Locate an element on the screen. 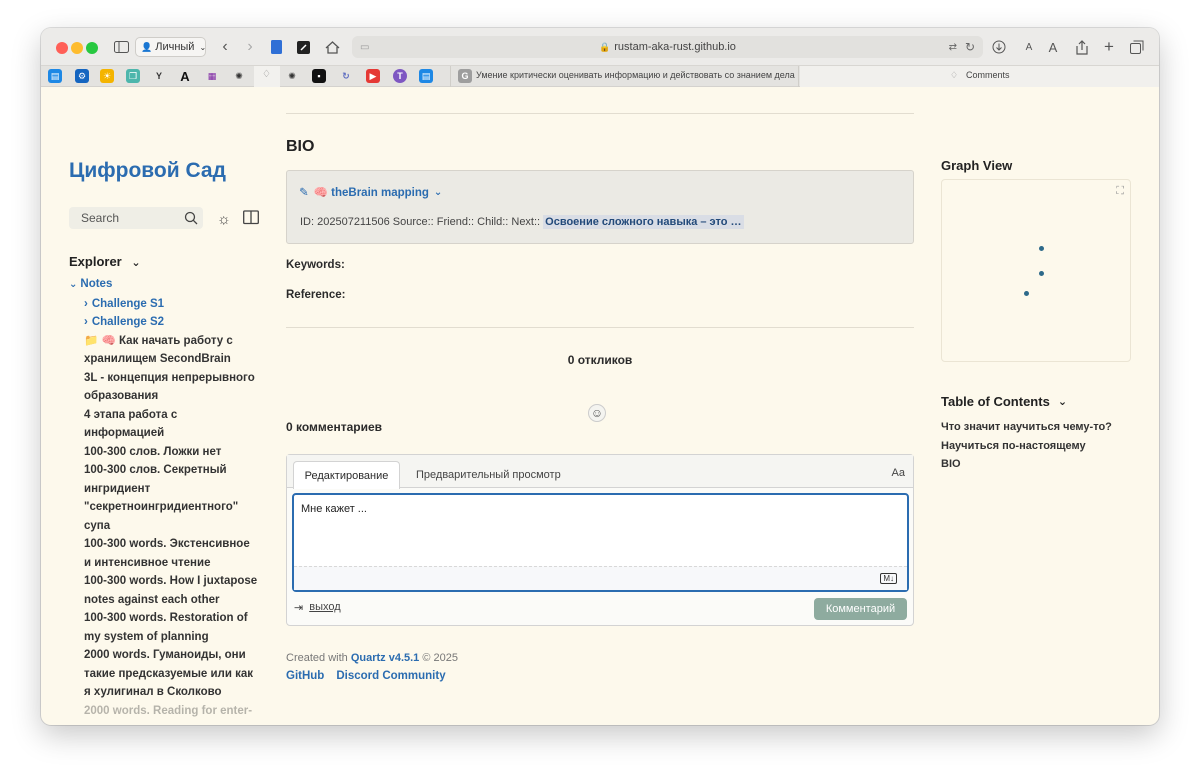  footer-links: GitHub Discord Community is located at coordinates (366, 676).